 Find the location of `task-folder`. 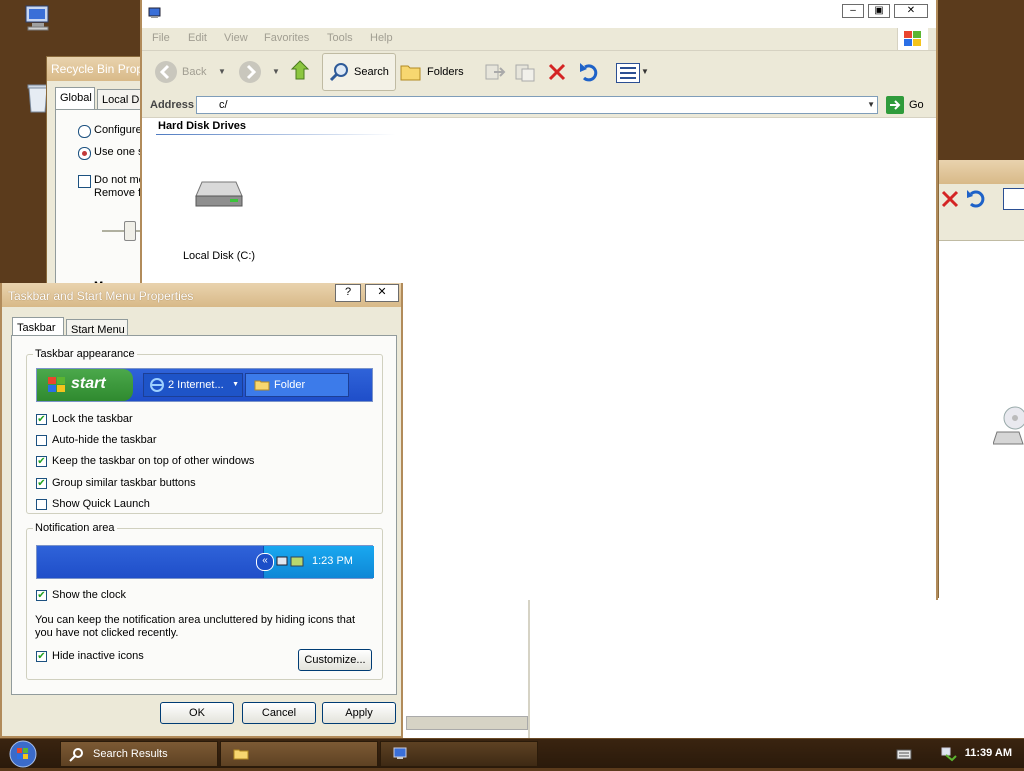

task-folder is located at coordinates (299, 754).